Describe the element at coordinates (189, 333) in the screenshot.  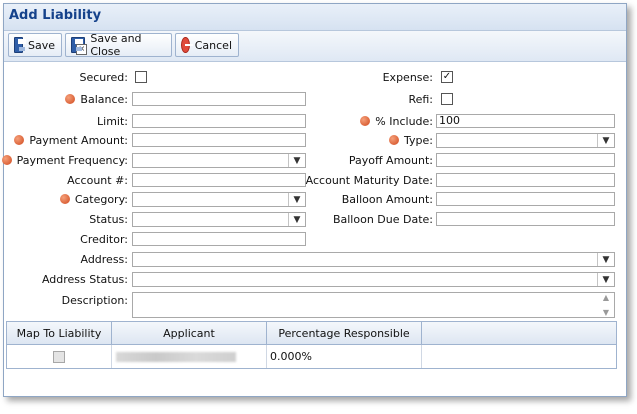
I see `header-applicant: Applicant` at that location.